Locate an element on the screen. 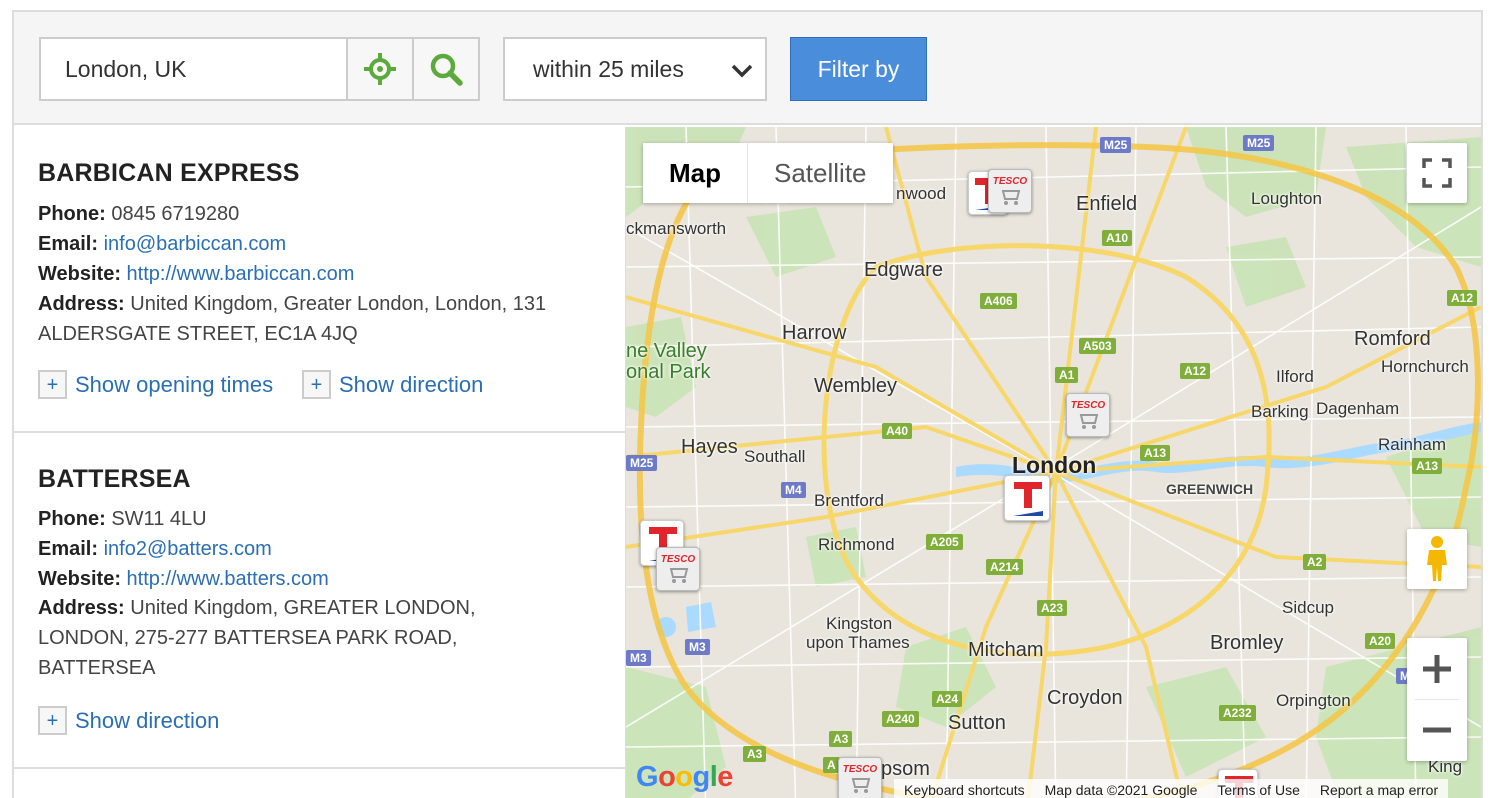 The width and height of the screenshot is (1496, 798). place-label: Wembley is located at coordinates (855, 386).